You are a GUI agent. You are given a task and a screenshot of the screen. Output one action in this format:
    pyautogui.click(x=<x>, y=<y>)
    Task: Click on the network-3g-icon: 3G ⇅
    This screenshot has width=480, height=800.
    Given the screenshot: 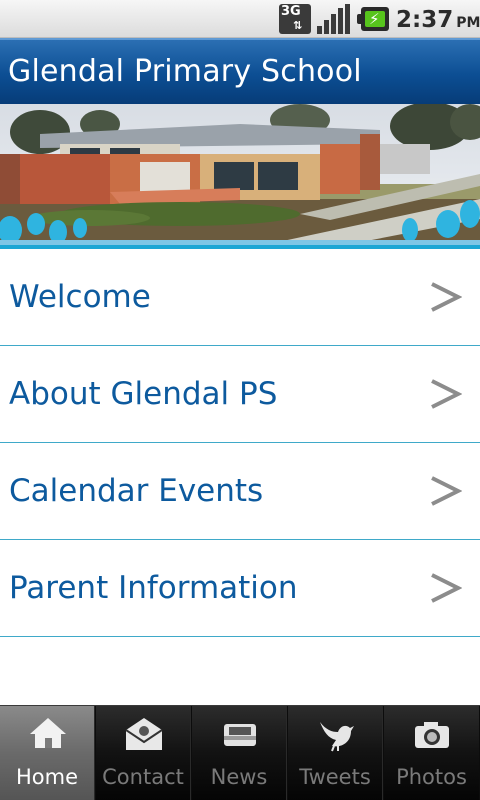 What is the action you would take?
    pyautogui.click(x=295, y=19)
    